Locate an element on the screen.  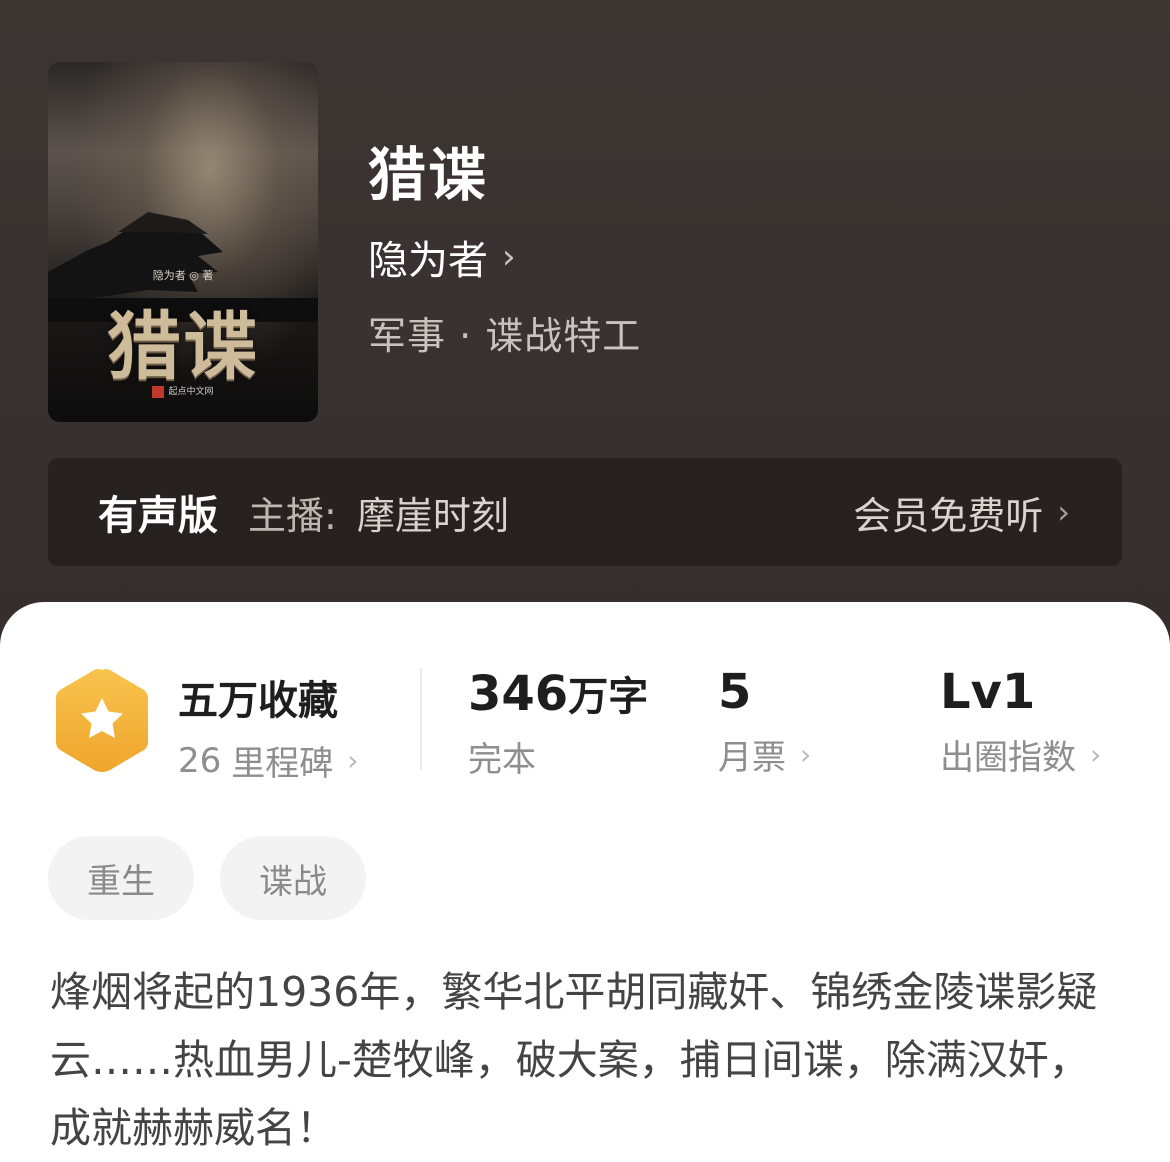
cover-publisher: 起点中文网 is located at coordinates (183, 391).